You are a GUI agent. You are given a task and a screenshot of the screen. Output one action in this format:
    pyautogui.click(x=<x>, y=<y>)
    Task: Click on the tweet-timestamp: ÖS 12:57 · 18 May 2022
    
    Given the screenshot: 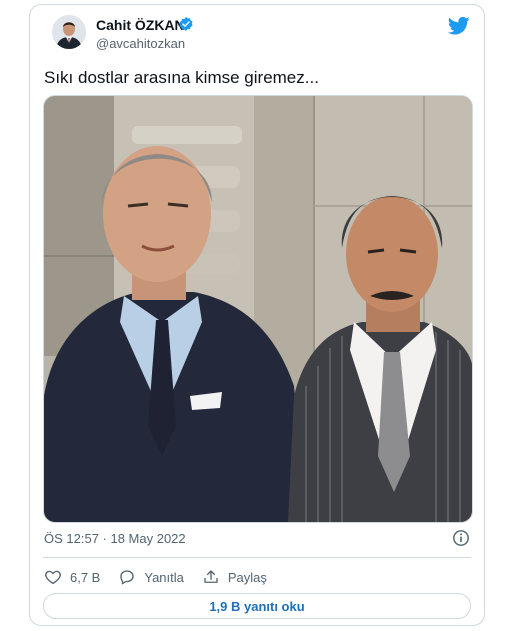 What is the action you would take?
    pyautogui.click(x=115, y=538)
    